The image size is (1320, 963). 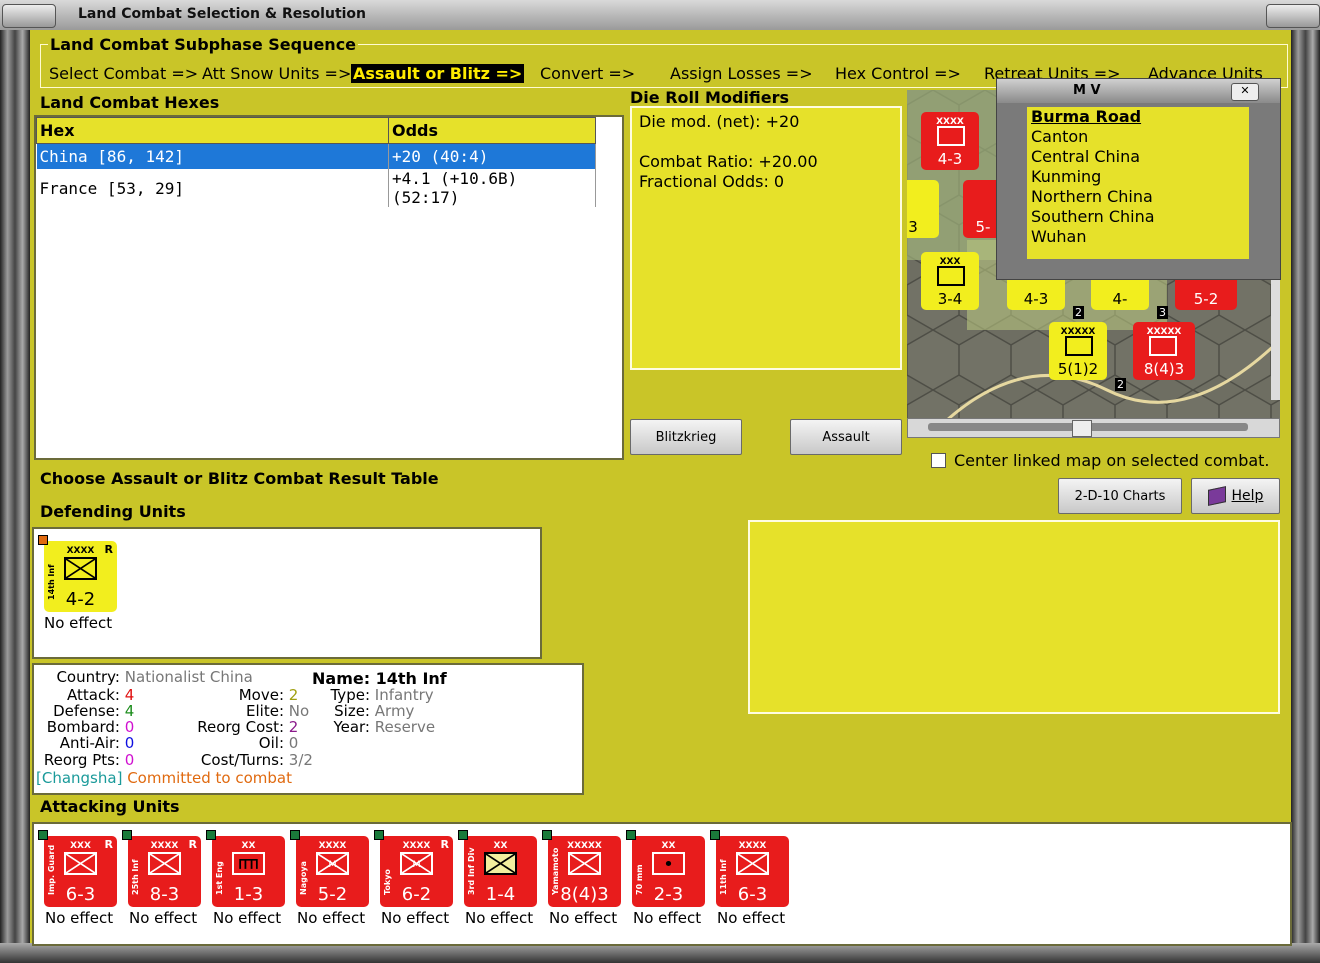 What do you see at coordinates (79, 778) in the screenshot?
I see `detail-location: [Changsha]` at bounding box center [79, 778].